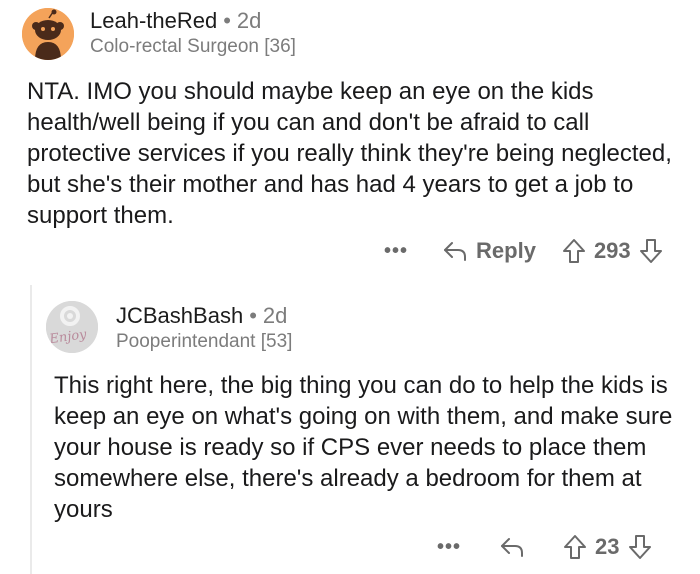 The height and width of the screenshot is (574, 700). I want to click on avatar-jcbashbash: Enjoy, so click(72, 327).